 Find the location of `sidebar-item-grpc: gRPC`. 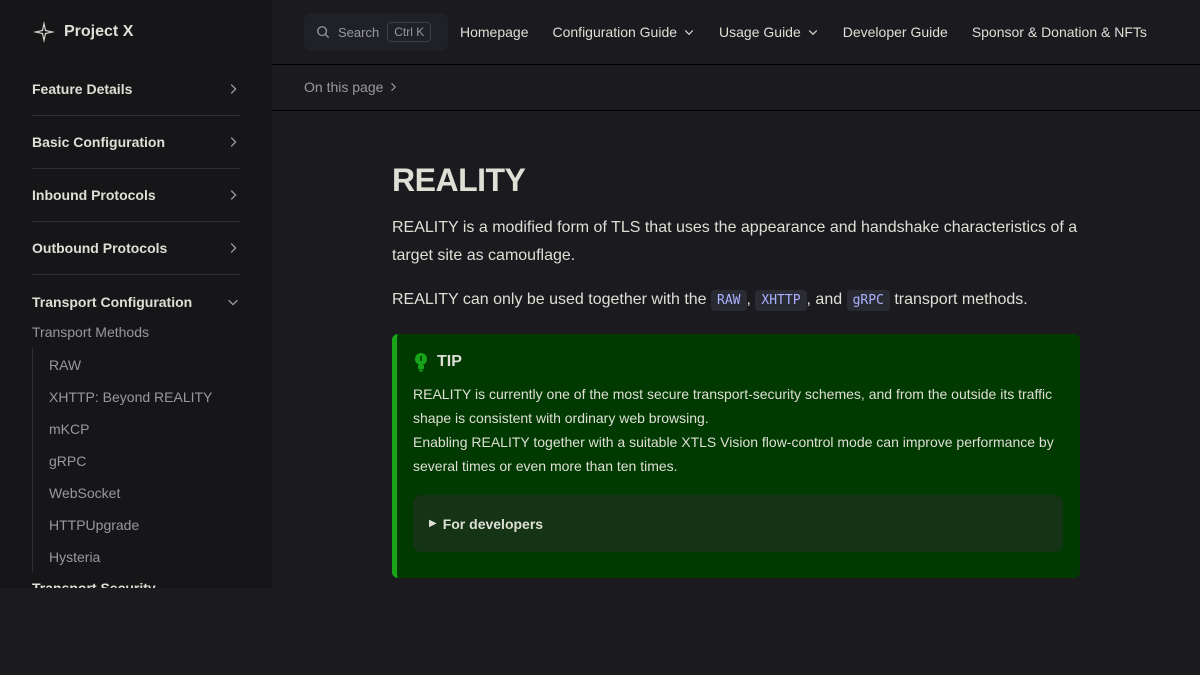

sidebar-item-grpc: gRPC is located at coordinates (136, 460).